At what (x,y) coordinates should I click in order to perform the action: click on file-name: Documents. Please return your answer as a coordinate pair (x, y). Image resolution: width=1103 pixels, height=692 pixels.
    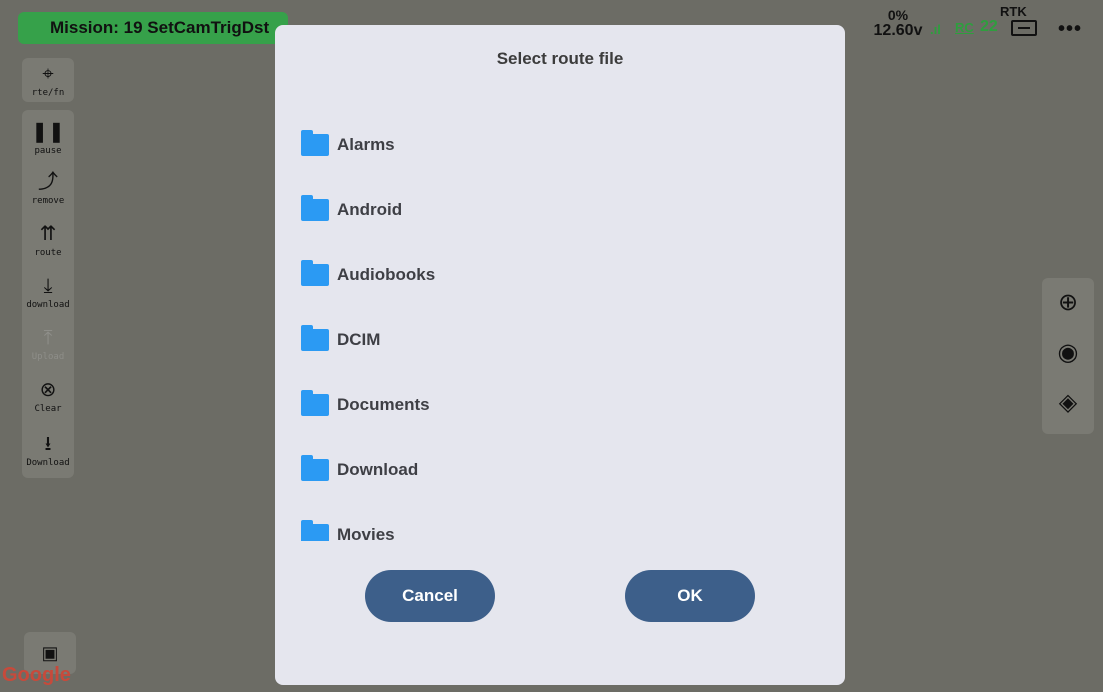
    Looking at the image, I should click on (383, 404).